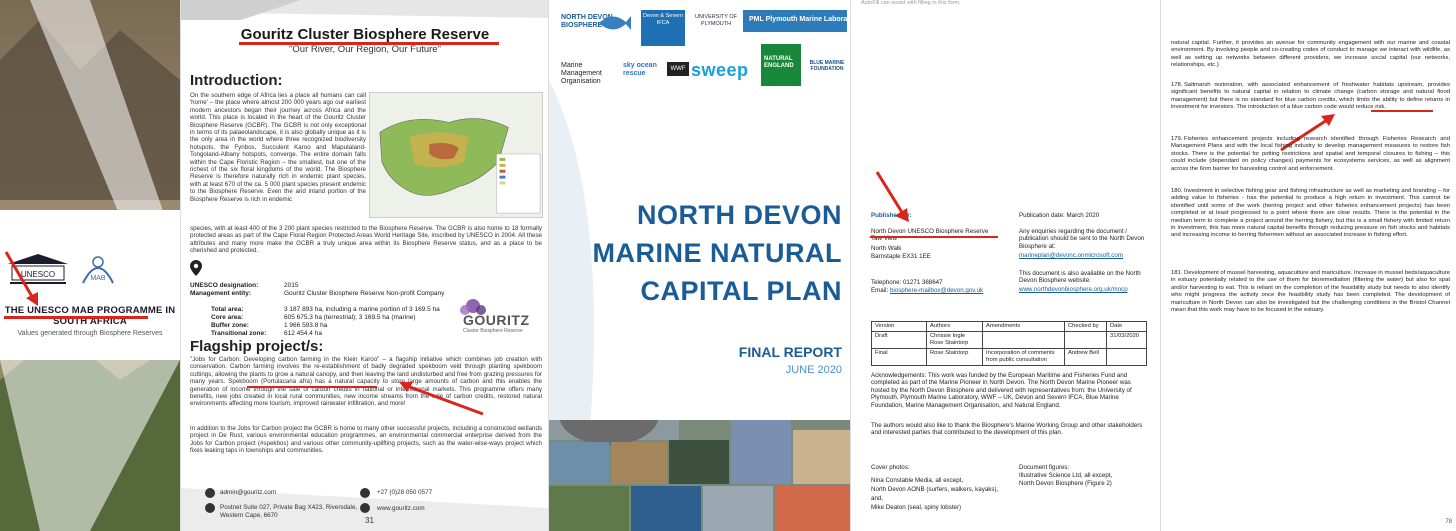 This screenshot has width=1456, height=531. What do you see at coordinates (1126, 340) in the screenshot?
I see `table-cell: 31/03/2020` at bounding box center [1126, 340].